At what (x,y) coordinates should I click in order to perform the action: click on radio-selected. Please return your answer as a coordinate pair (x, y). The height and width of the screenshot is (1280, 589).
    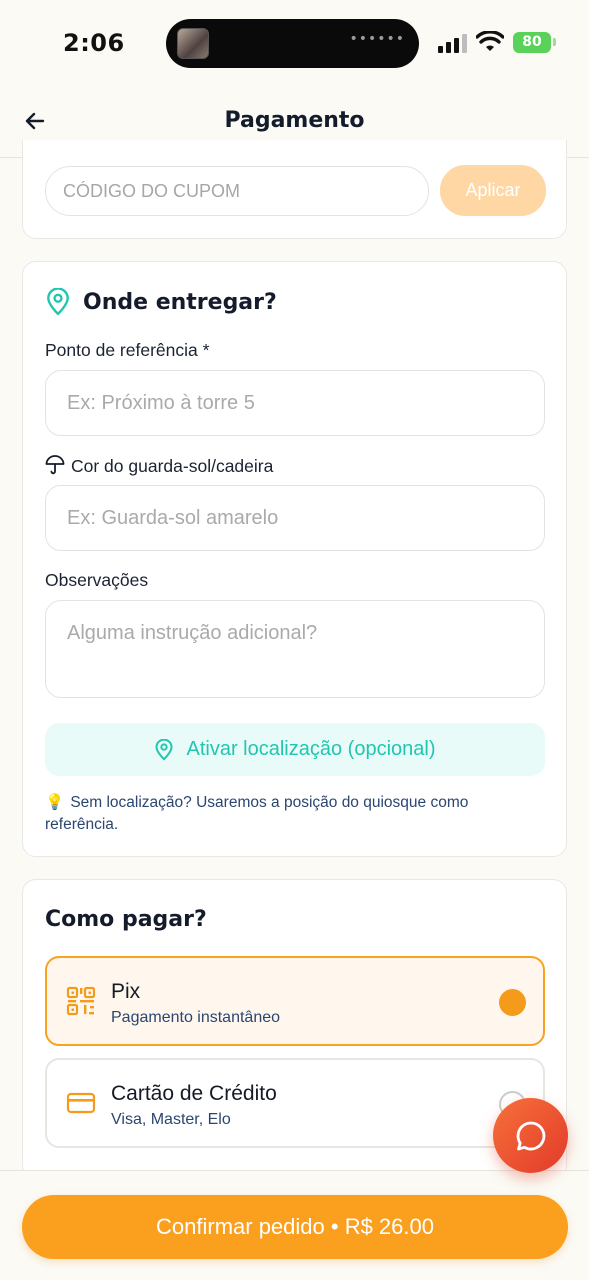
    Looking at the image, I should click on (512, 1002).